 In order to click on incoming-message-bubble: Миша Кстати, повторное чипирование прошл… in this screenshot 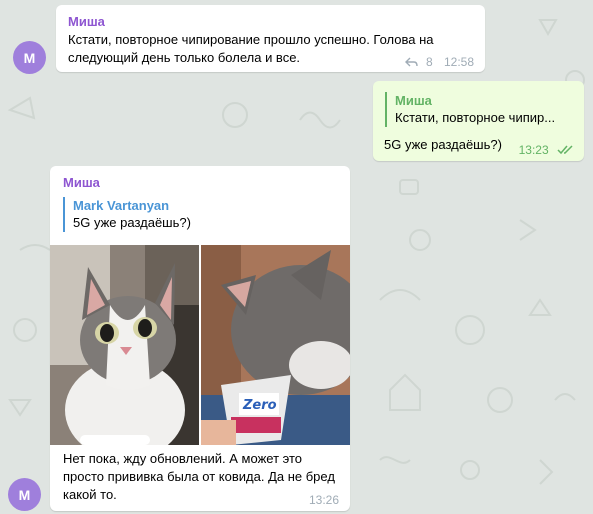, I will do `click(270, 38)`.